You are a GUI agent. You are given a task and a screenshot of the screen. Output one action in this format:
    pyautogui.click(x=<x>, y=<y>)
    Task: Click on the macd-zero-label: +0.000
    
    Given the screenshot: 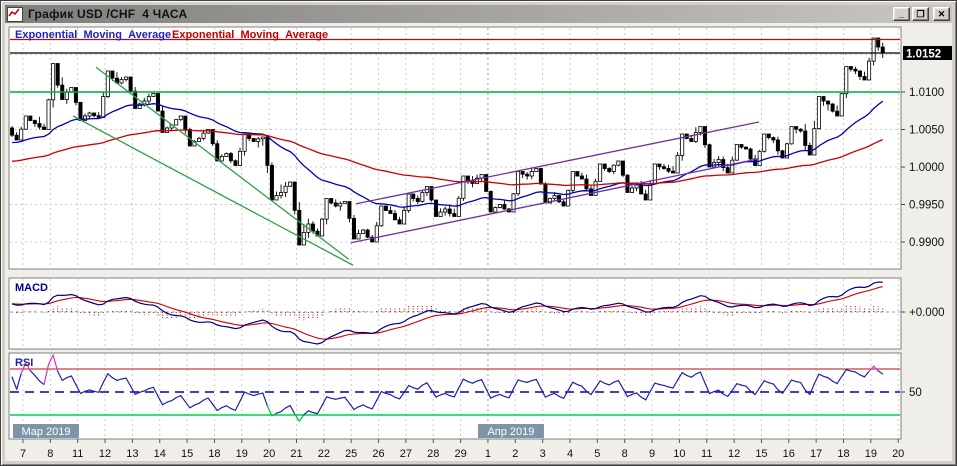 What is the action you would take?
    pyautogui.click(x=927, y=313)
    